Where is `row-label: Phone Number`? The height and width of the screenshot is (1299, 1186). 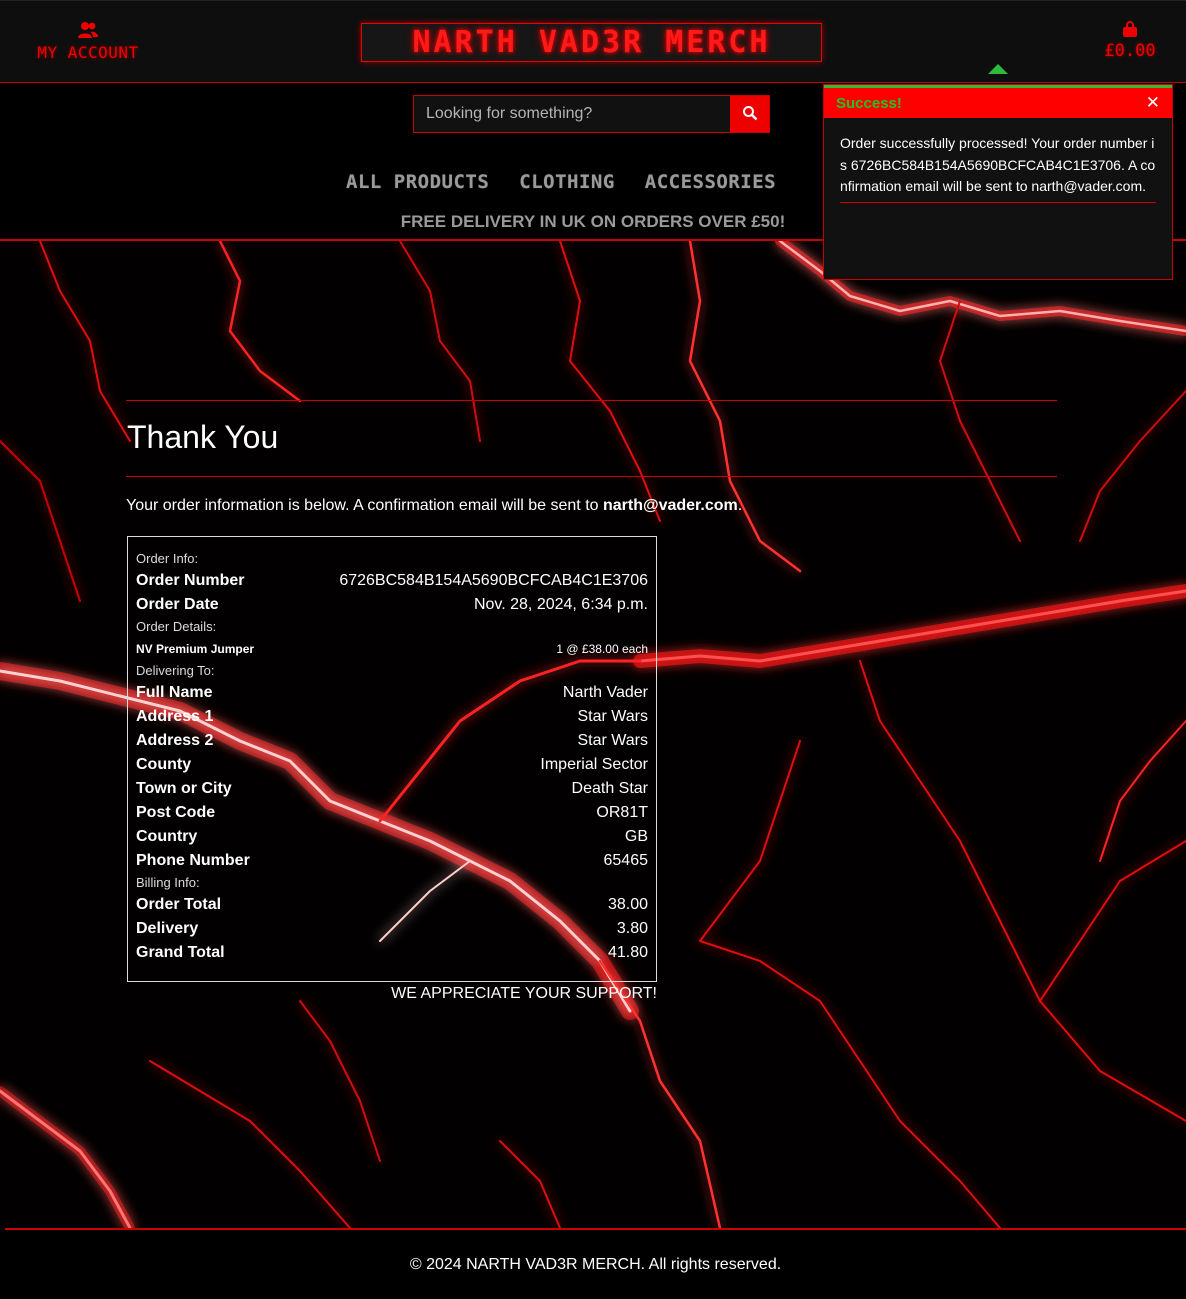
row-label: Phone Number is located at coordinates (193, 860).